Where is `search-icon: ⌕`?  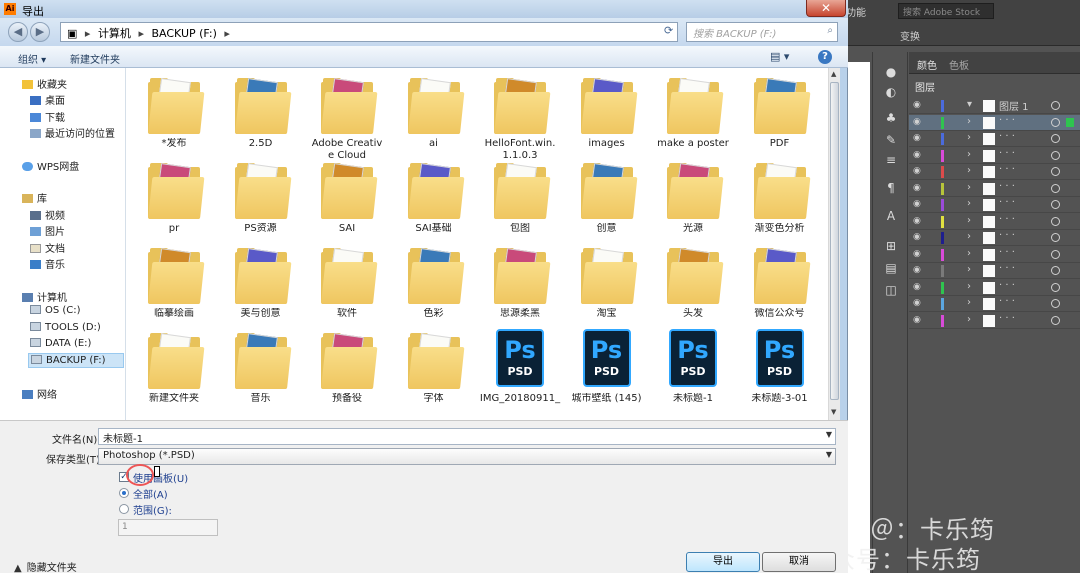 search-icon: ⌕ is located at coordinates (830, 30).